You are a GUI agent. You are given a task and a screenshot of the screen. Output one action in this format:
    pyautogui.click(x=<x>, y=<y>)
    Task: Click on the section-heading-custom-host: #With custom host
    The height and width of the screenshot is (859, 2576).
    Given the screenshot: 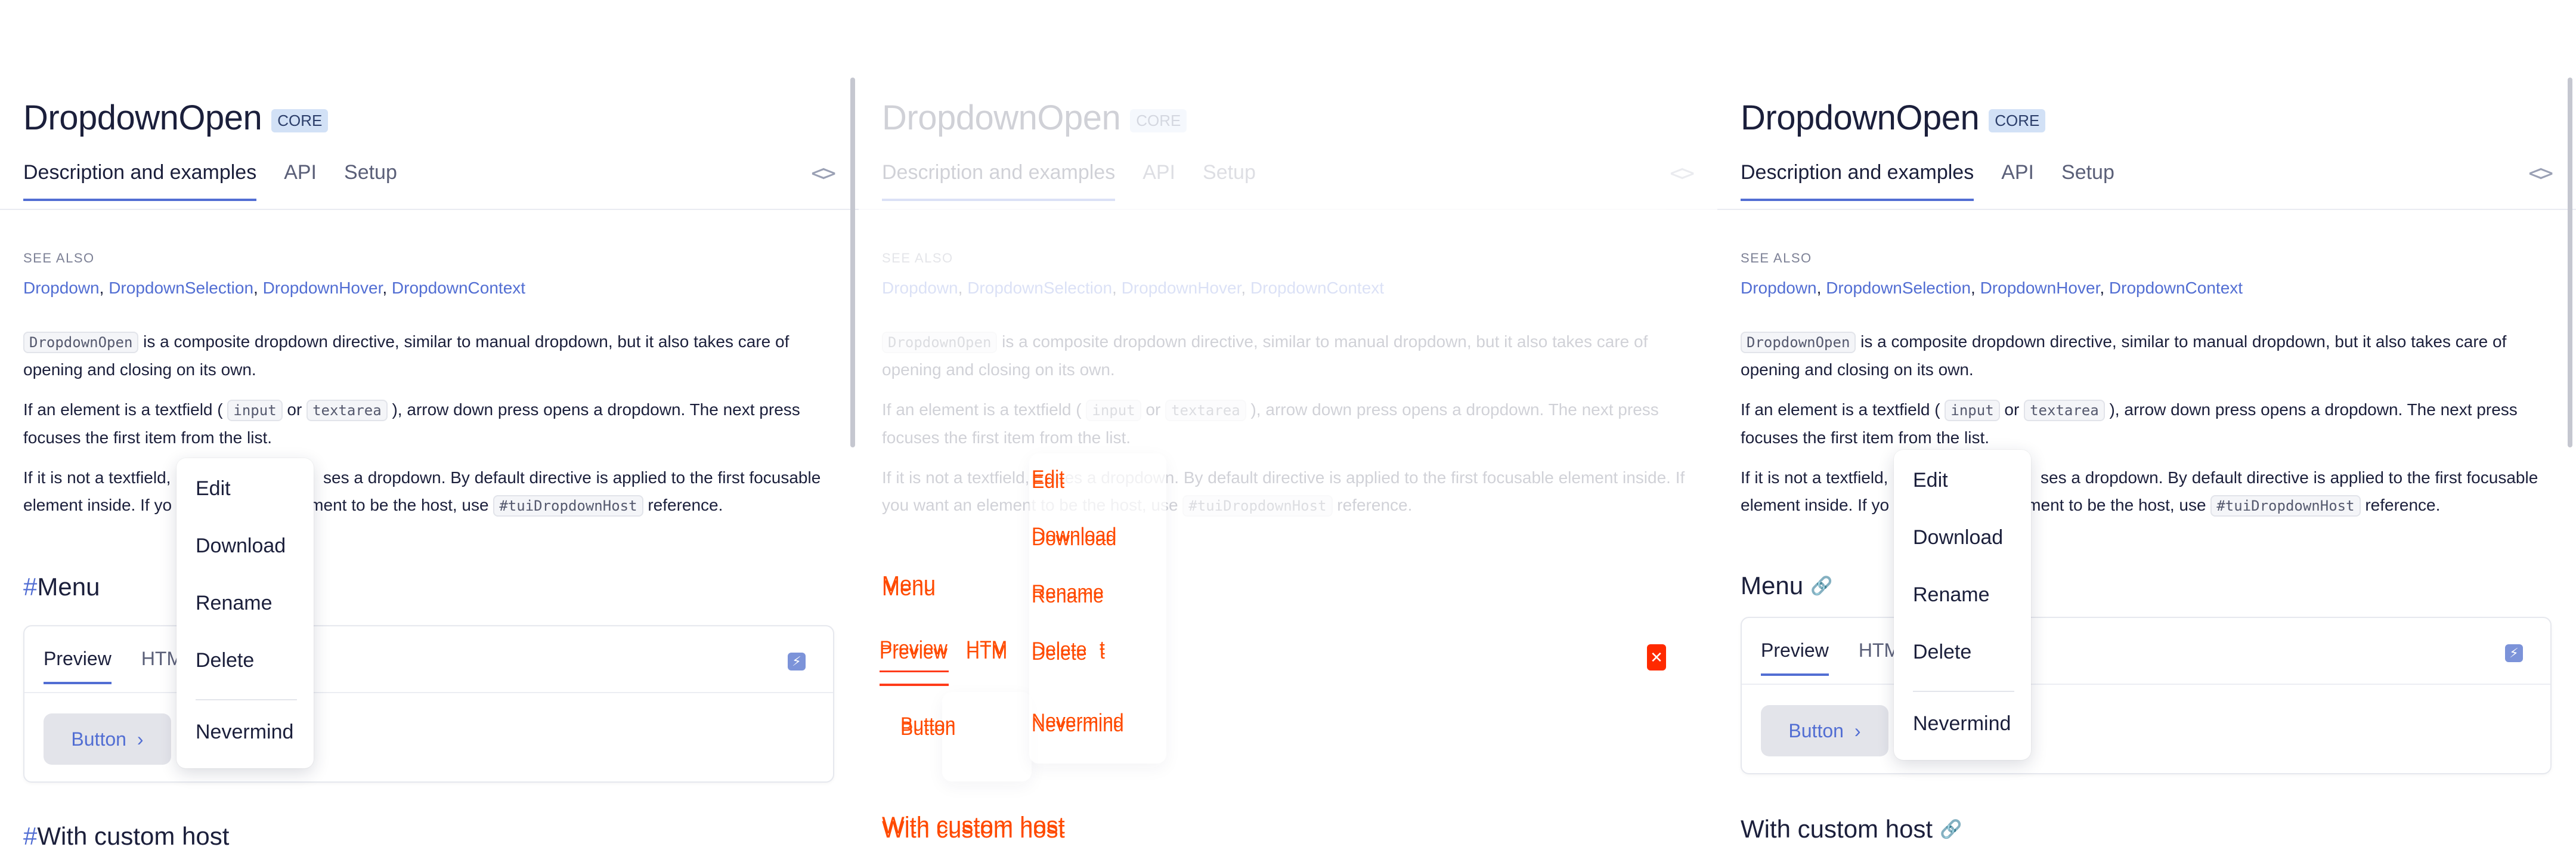 What is the action you would take?
    pyautogui.click(x=126, y=836)
    